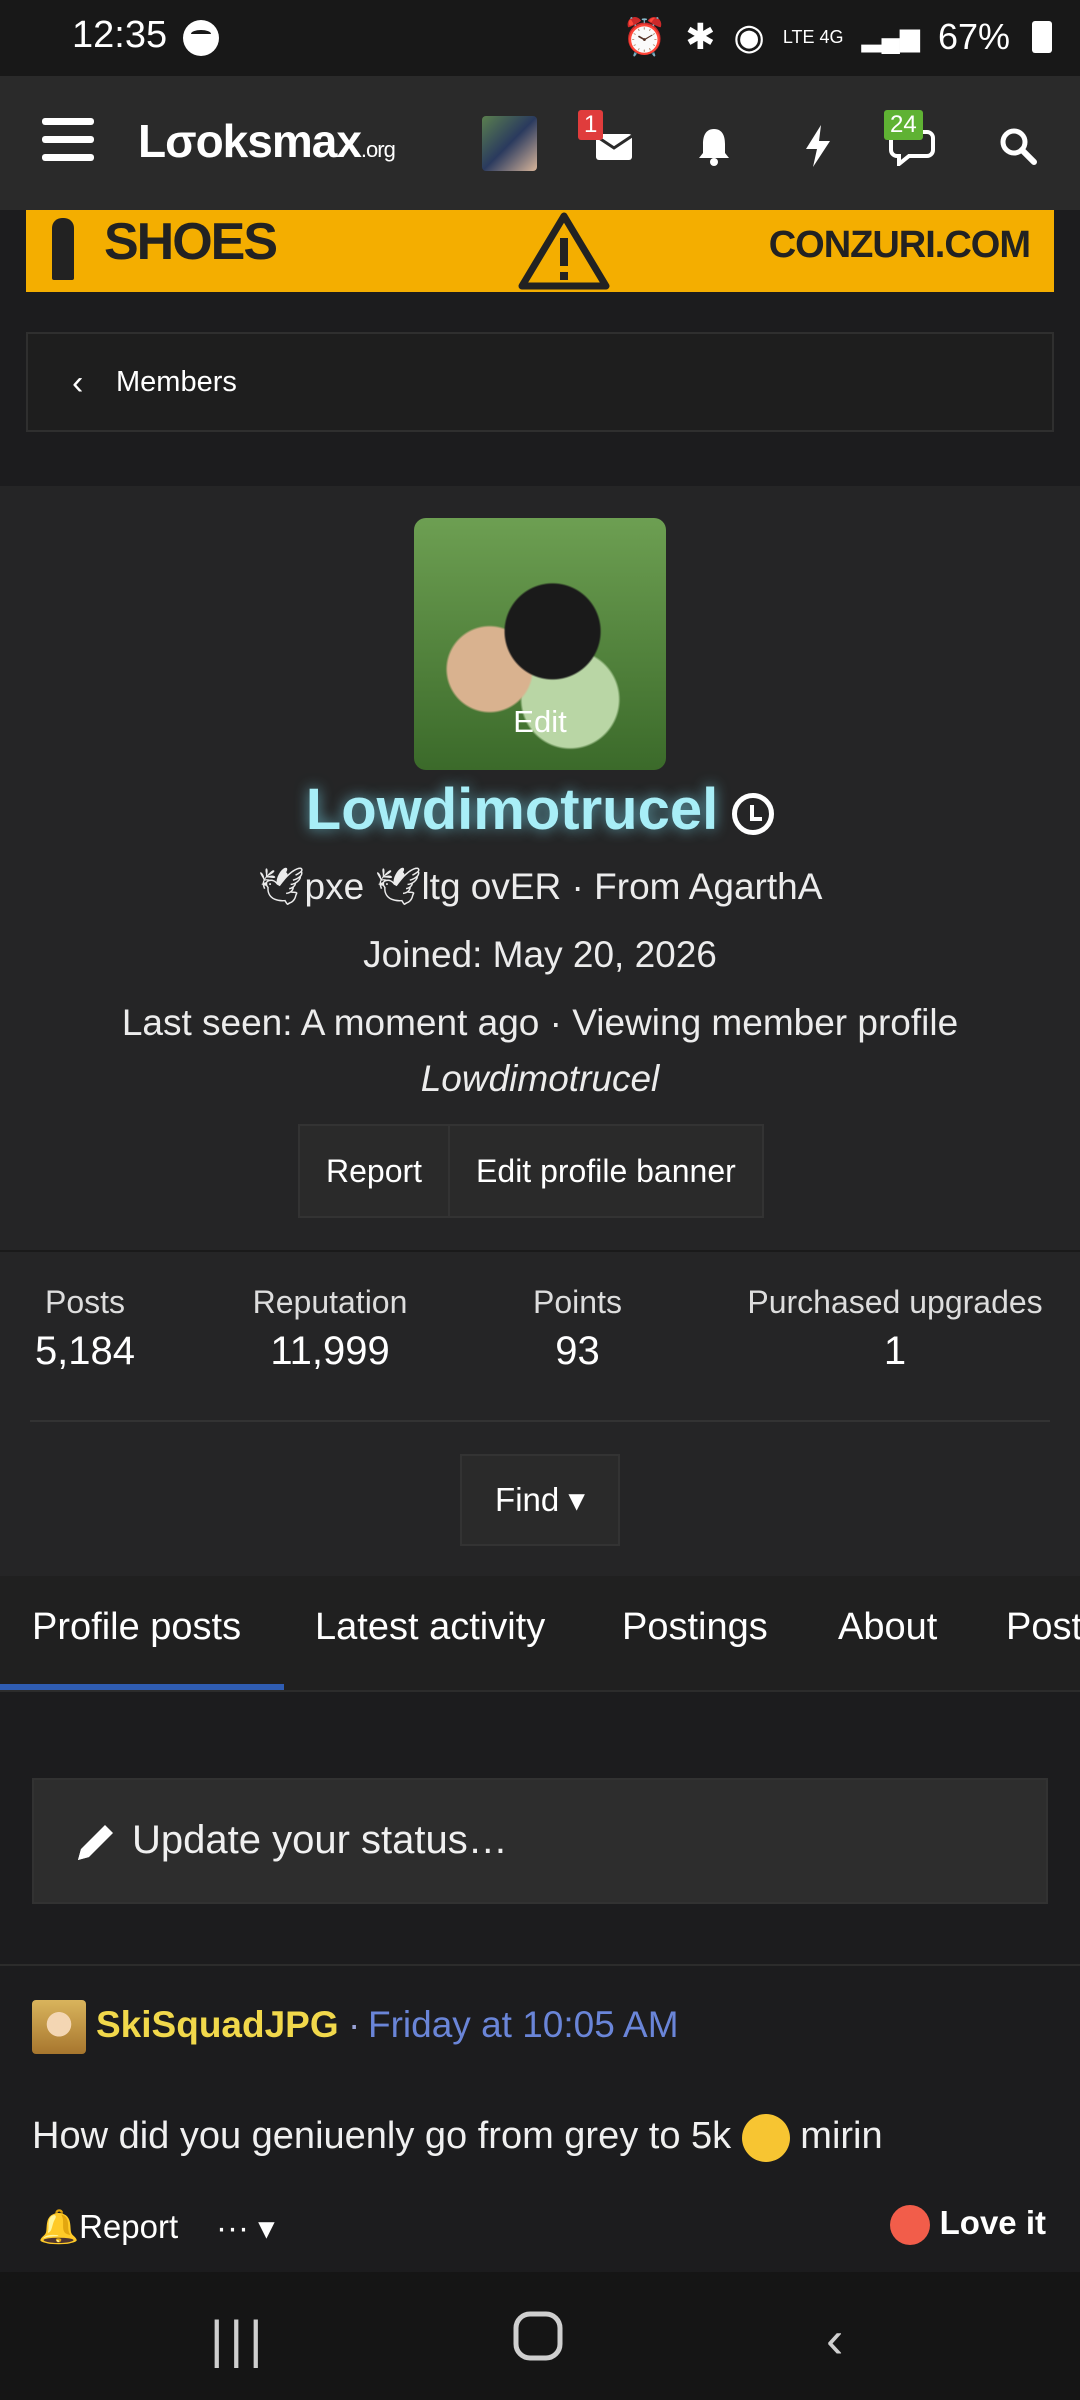 The image size is (1080, 2400). I want to click on signal-icon: ▂▄▆, so click(890, 36).